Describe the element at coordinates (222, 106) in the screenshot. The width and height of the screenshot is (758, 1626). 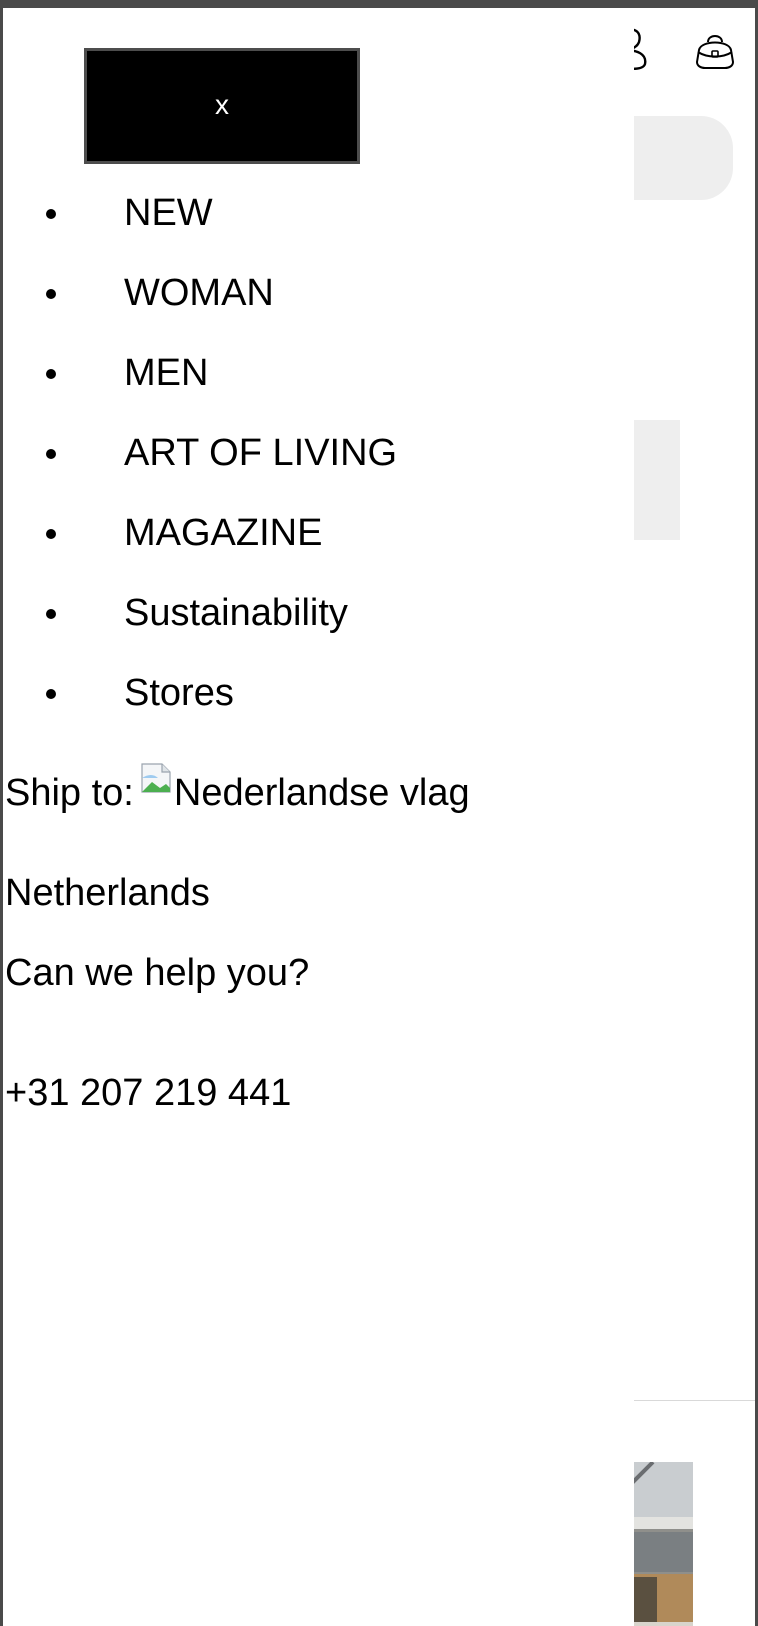
I see `close-menu-button: x` at that location.